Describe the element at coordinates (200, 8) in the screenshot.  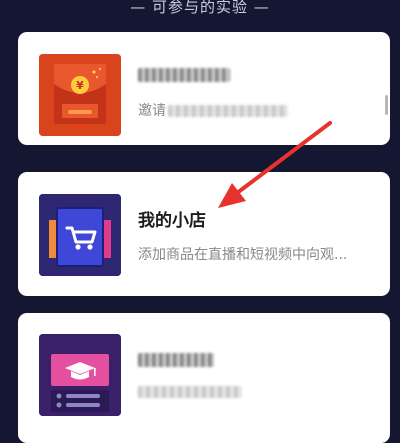
I see `section-header: — 可参与的实验 —` at that location.